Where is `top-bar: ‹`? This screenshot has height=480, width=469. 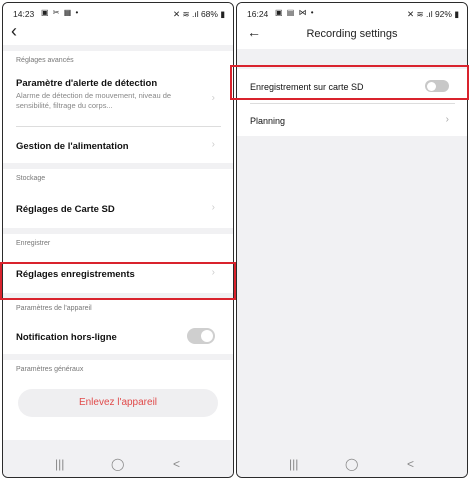 top-bar: ‹ is located at coordinates (118, 33).